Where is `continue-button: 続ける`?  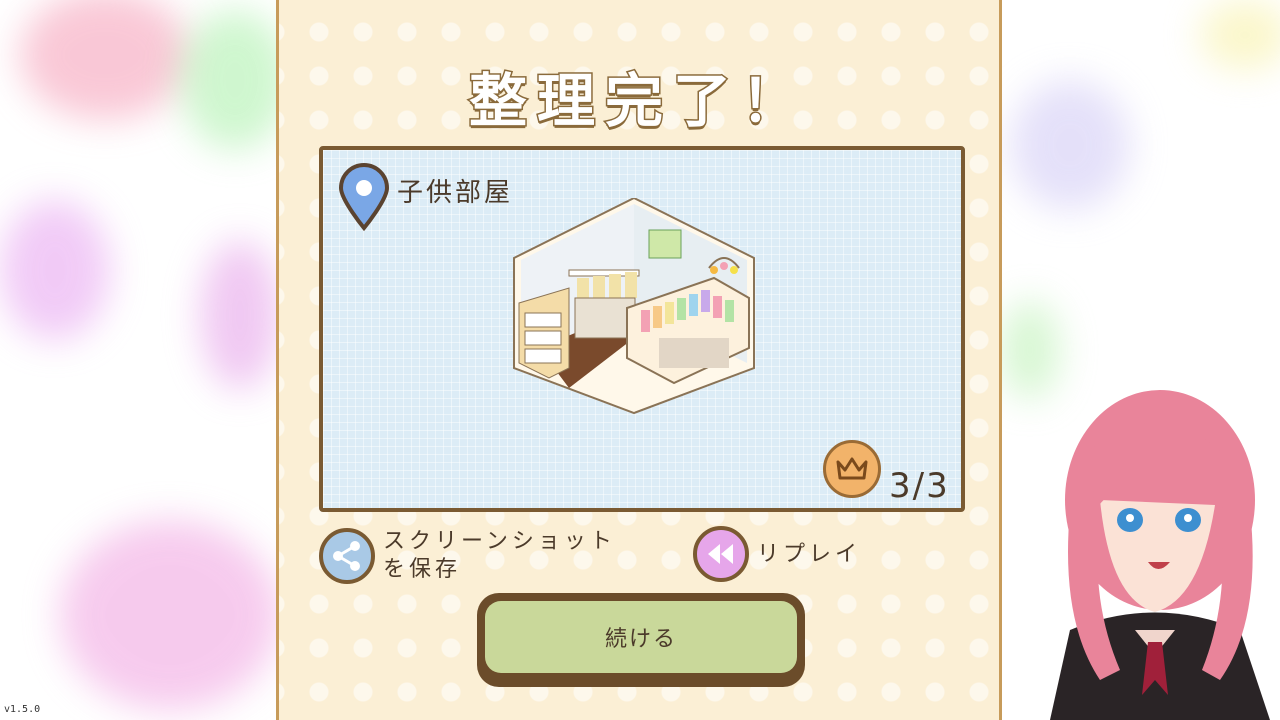 continue-button: 続ける is located at coordinates (641, 640).